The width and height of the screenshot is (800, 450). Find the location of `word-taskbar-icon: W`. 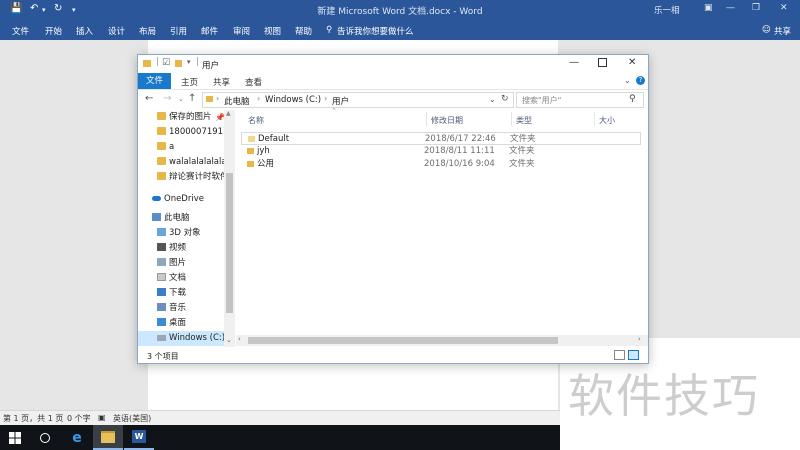

word-taskbar-icon: W is located at coordinates (139, 437).